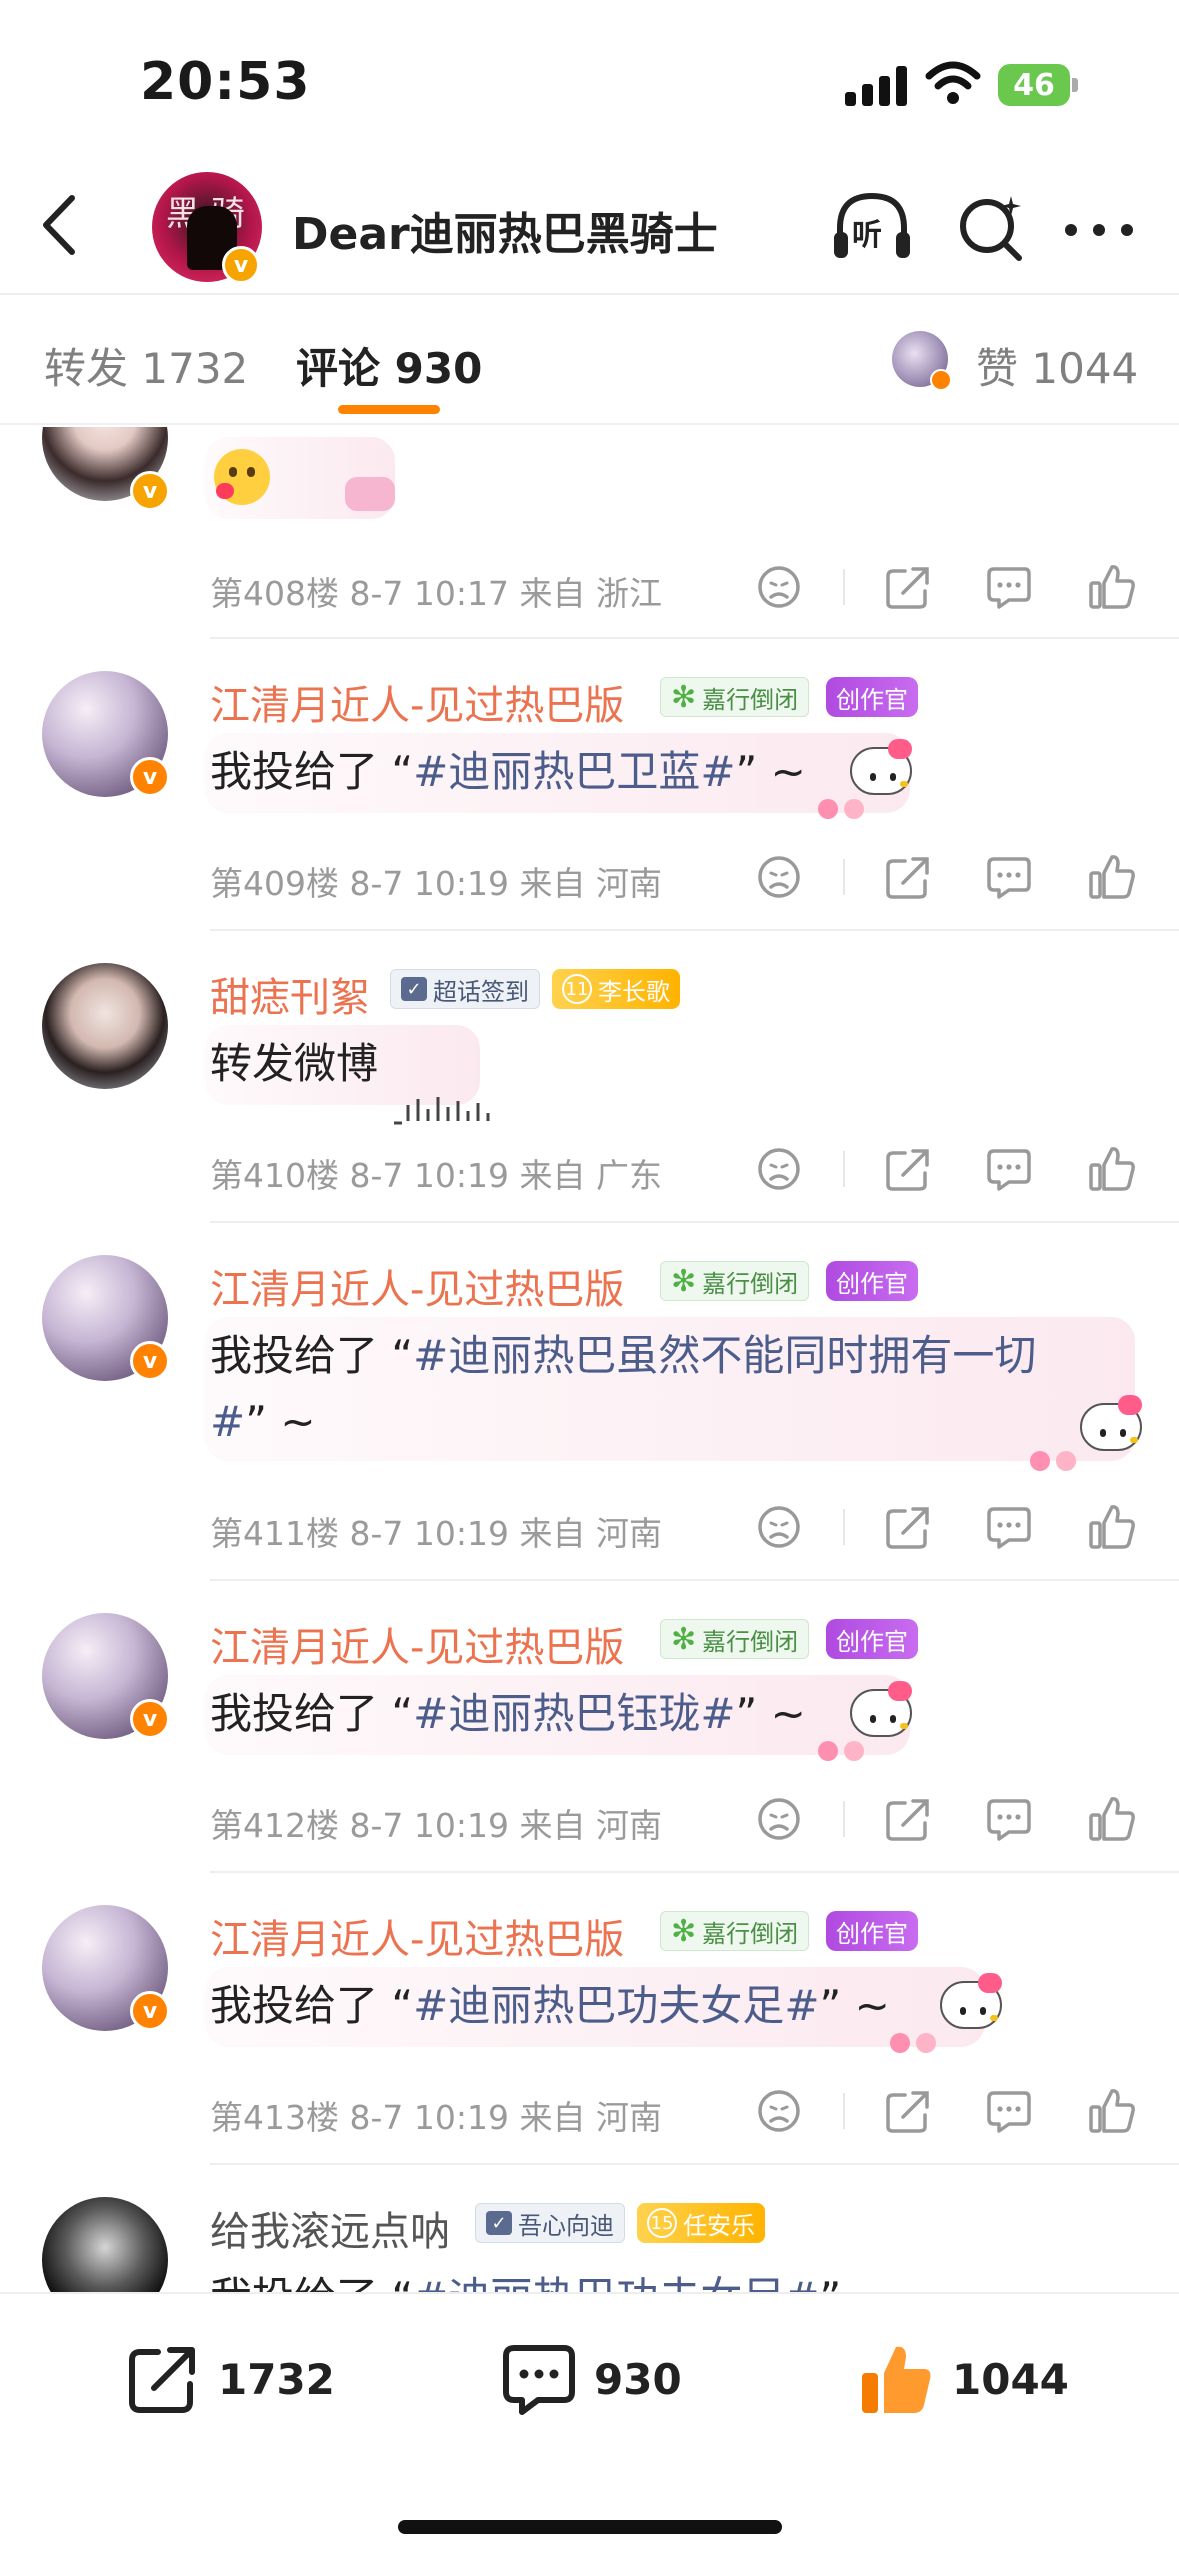  Describe the element at coordinates (290, 994) in the screenshot. I see `username: 甜痣刊絮` at that location.